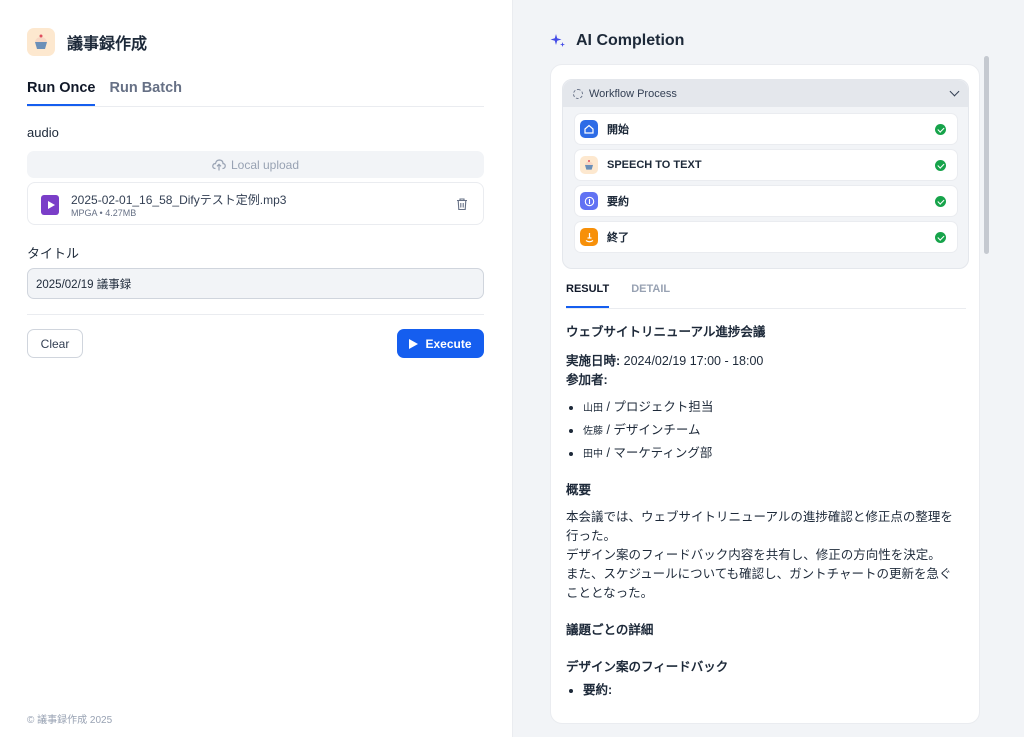  What do you see at coordinates (650, 294) in the screenshot?
I see `tab-detail: DETAIL` at bounding box center [650, 294].